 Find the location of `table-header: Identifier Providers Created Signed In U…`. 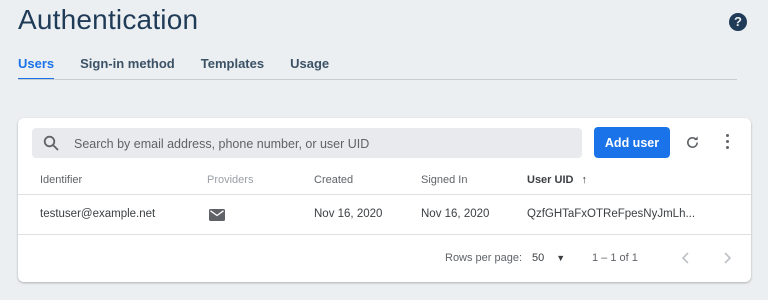

table-header: Identifier Providers Created Signed In U… is located at coordinates (384, 180).